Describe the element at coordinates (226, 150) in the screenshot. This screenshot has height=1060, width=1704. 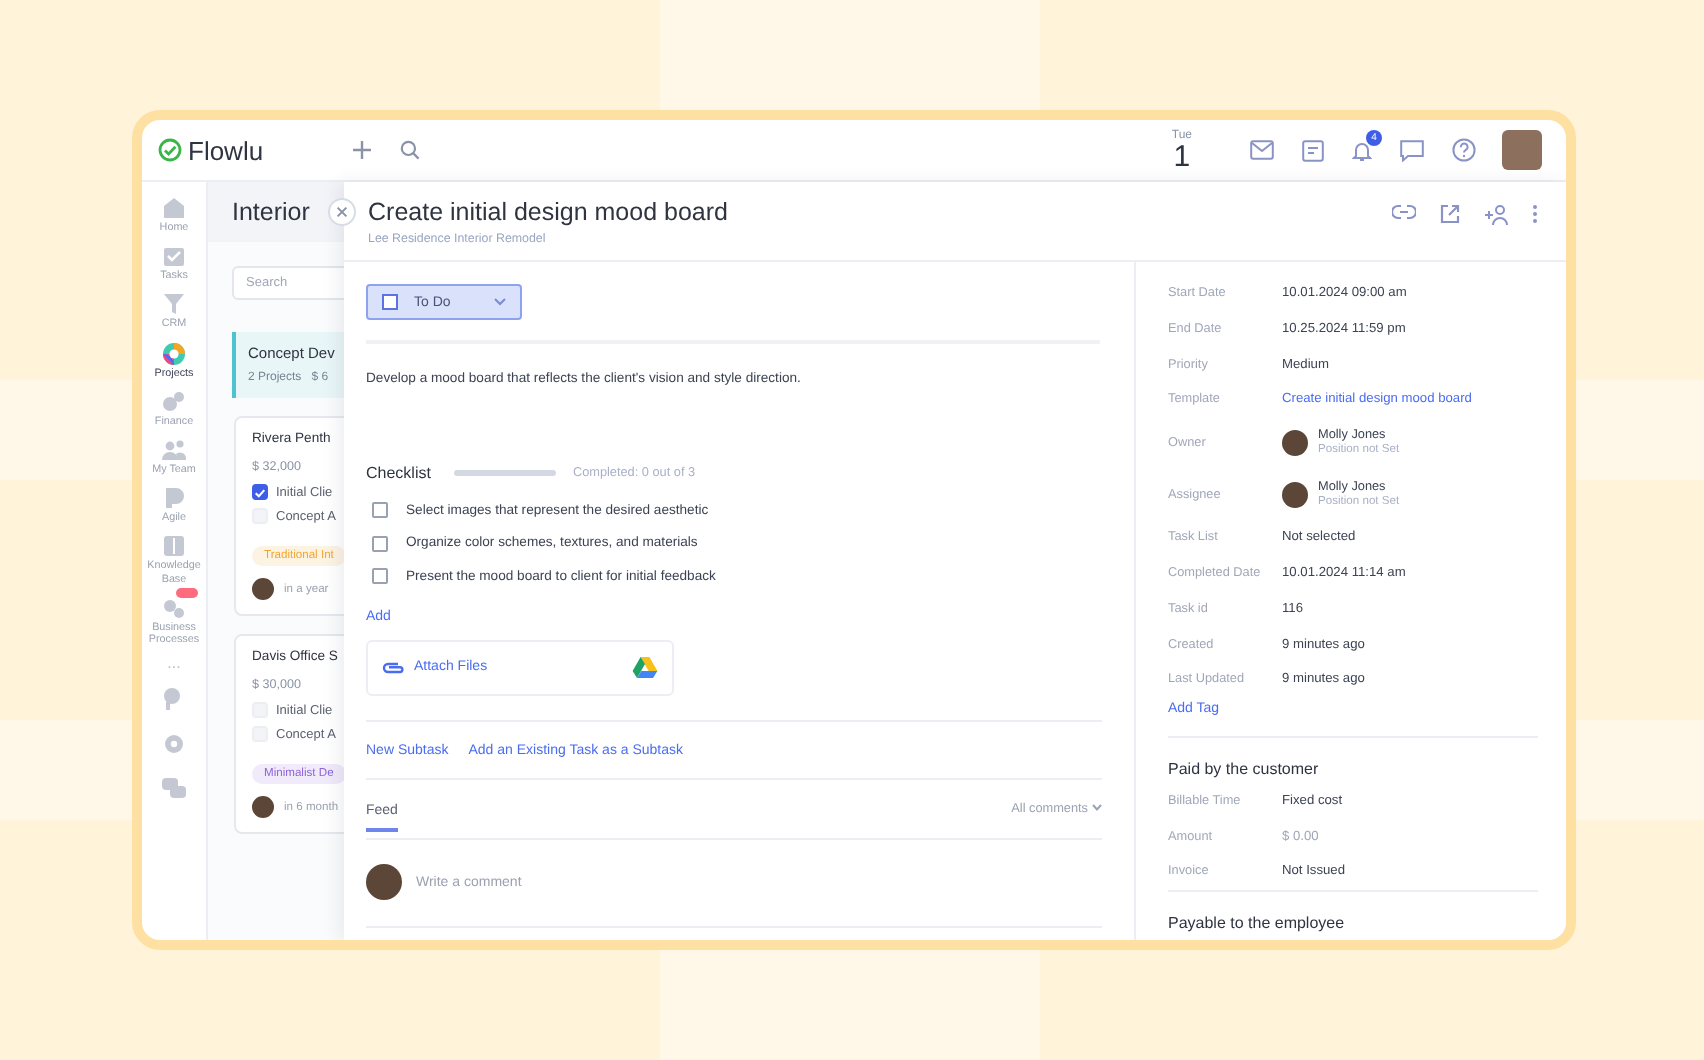
I see `logo-text: Flowlu` at that location.